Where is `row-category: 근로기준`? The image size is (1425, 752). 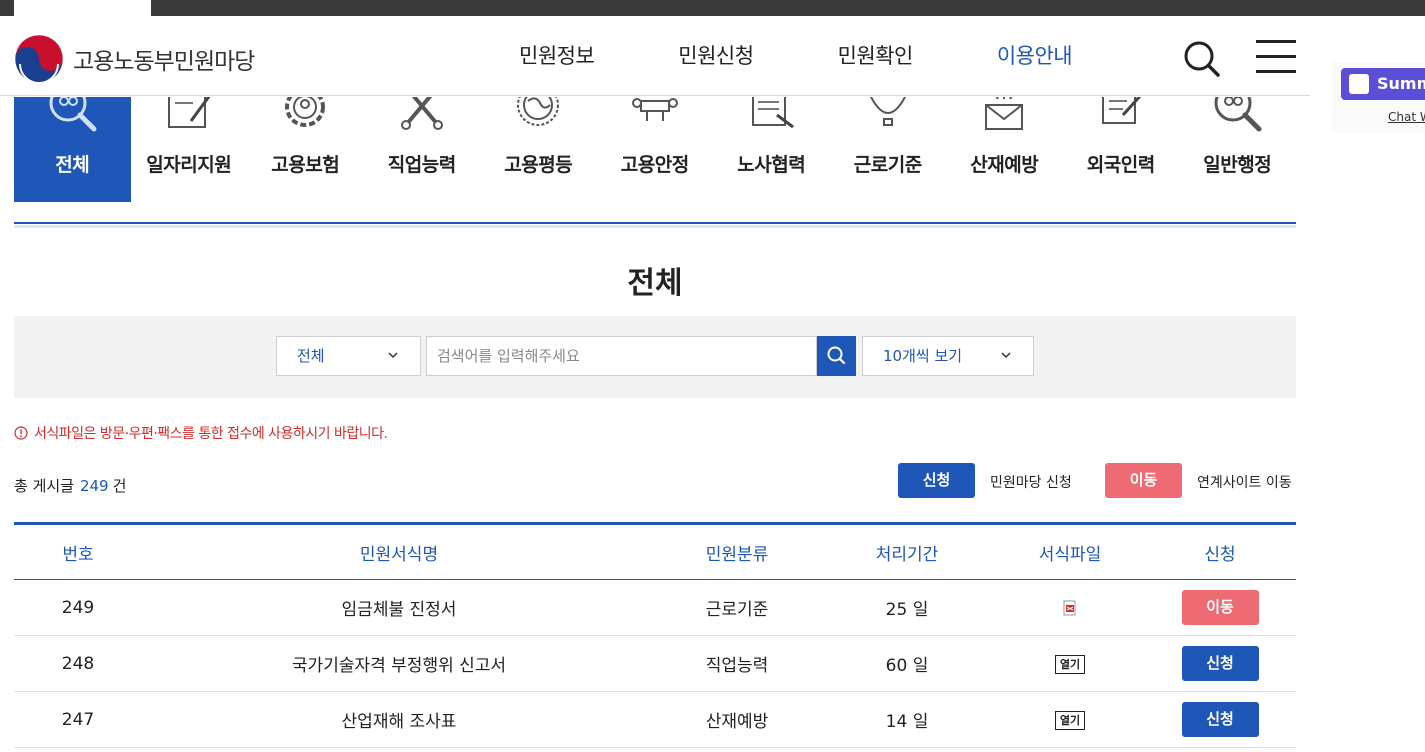 row-category: 근로기준 is located at coordinates (737, 607).